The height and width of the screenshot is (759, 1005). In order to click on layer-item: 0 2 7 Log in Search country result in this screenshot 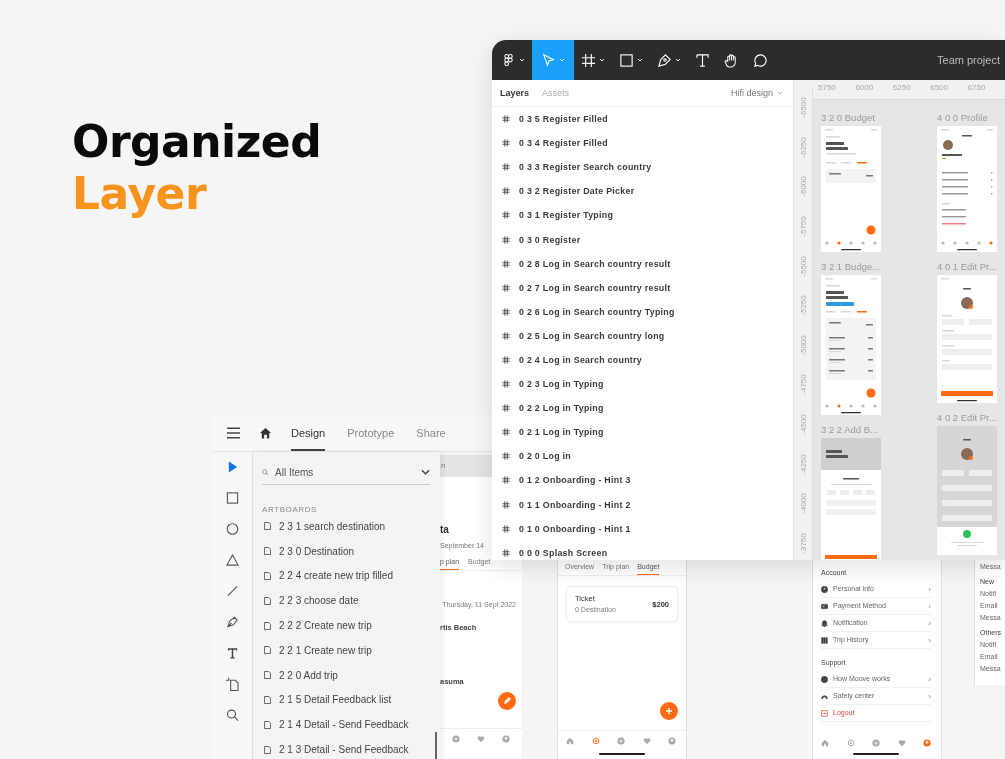, I will do `click(642, 287)`.